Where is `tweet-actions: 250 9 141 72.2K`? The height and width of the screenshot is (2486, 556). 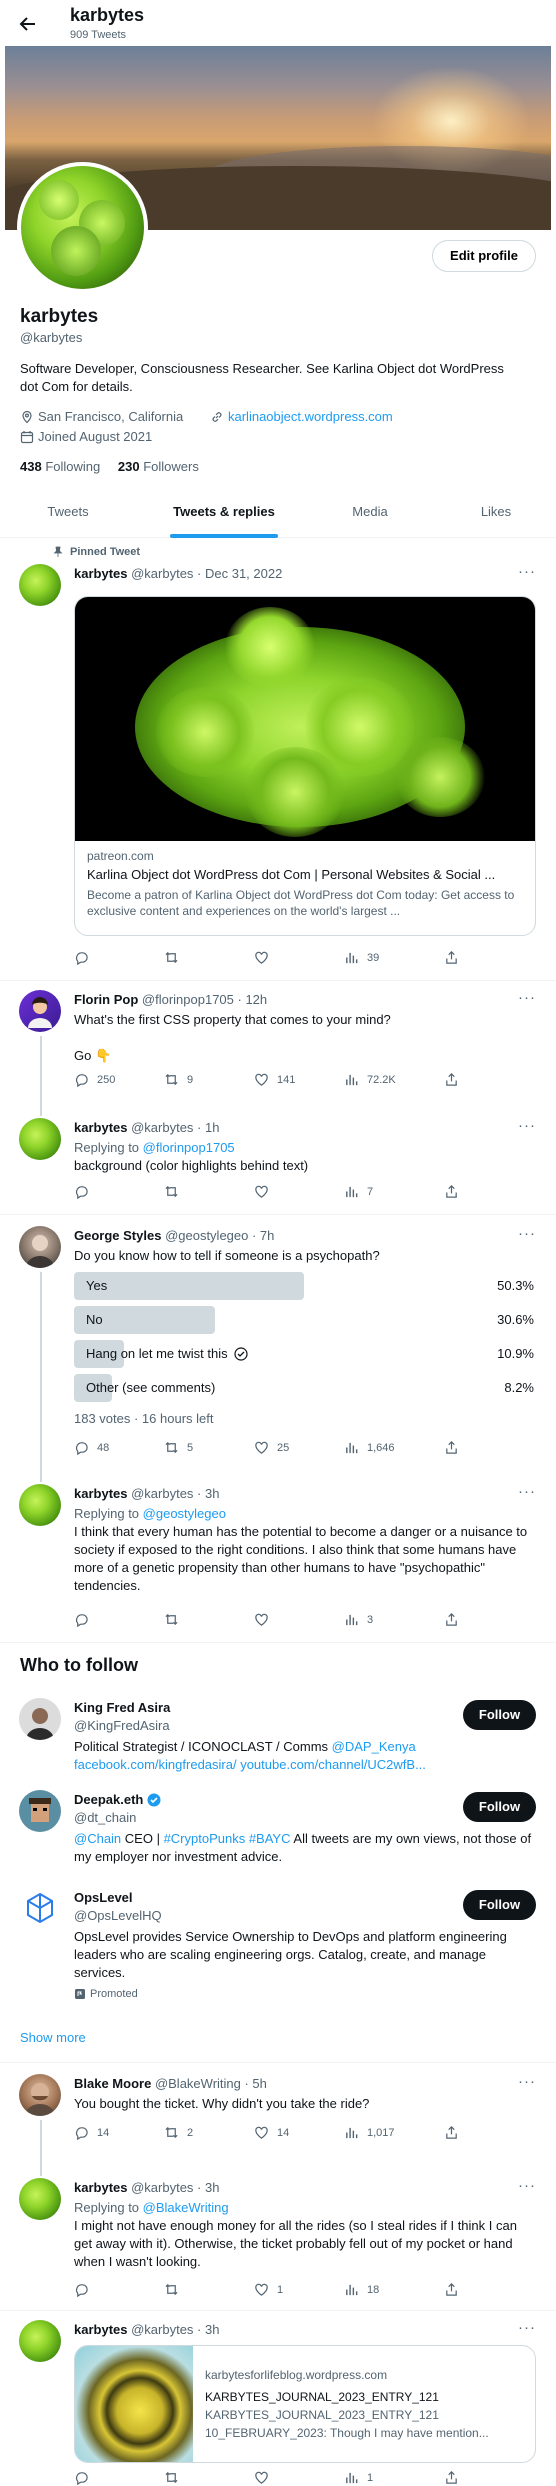
tweet-actions: 250 9 141 72.2K is located at coordinates (269, 1080).